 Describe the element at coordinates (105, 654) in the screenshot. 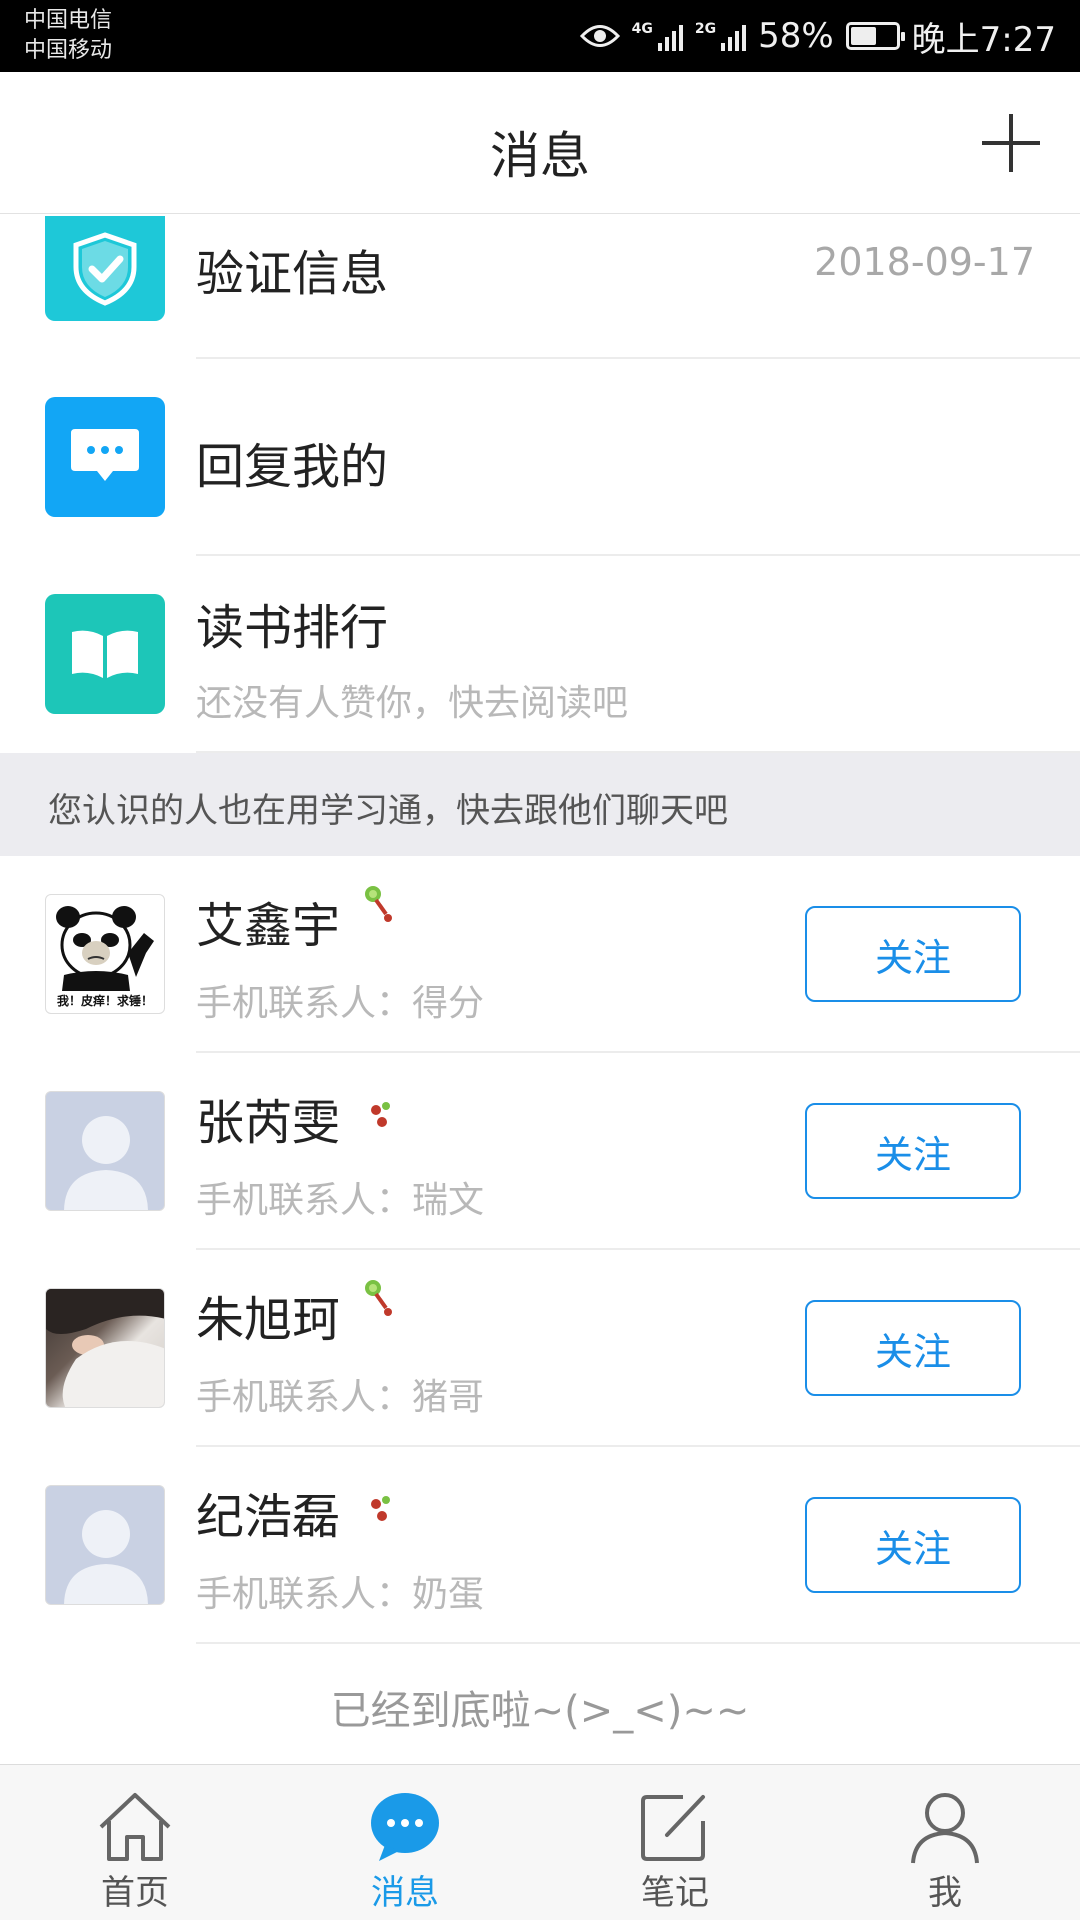

I see `open-book-icon` at that location.